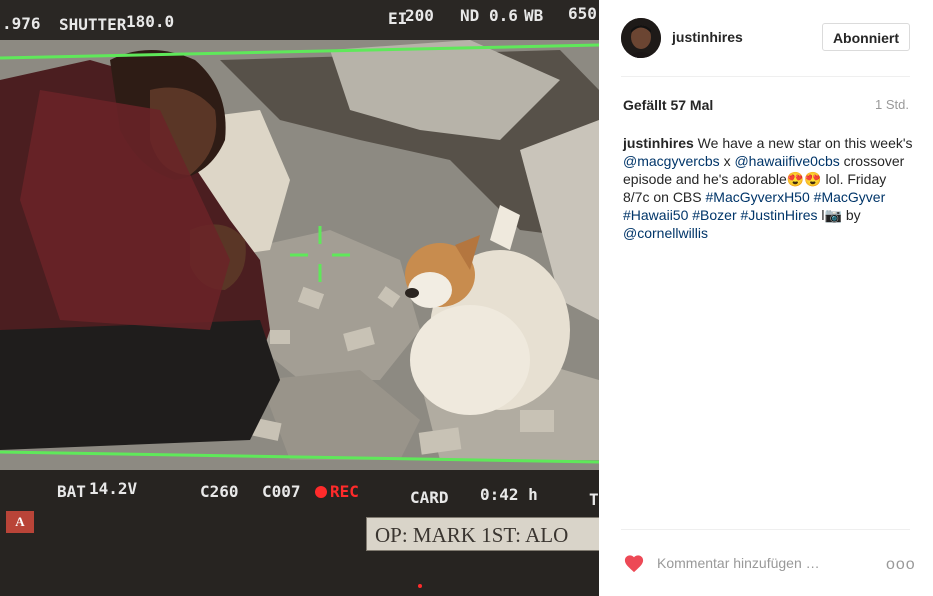 Image resolution: width=933 pixels, height=596 pixels. I want to click on hud-edge-right: T, so click(594, 499).